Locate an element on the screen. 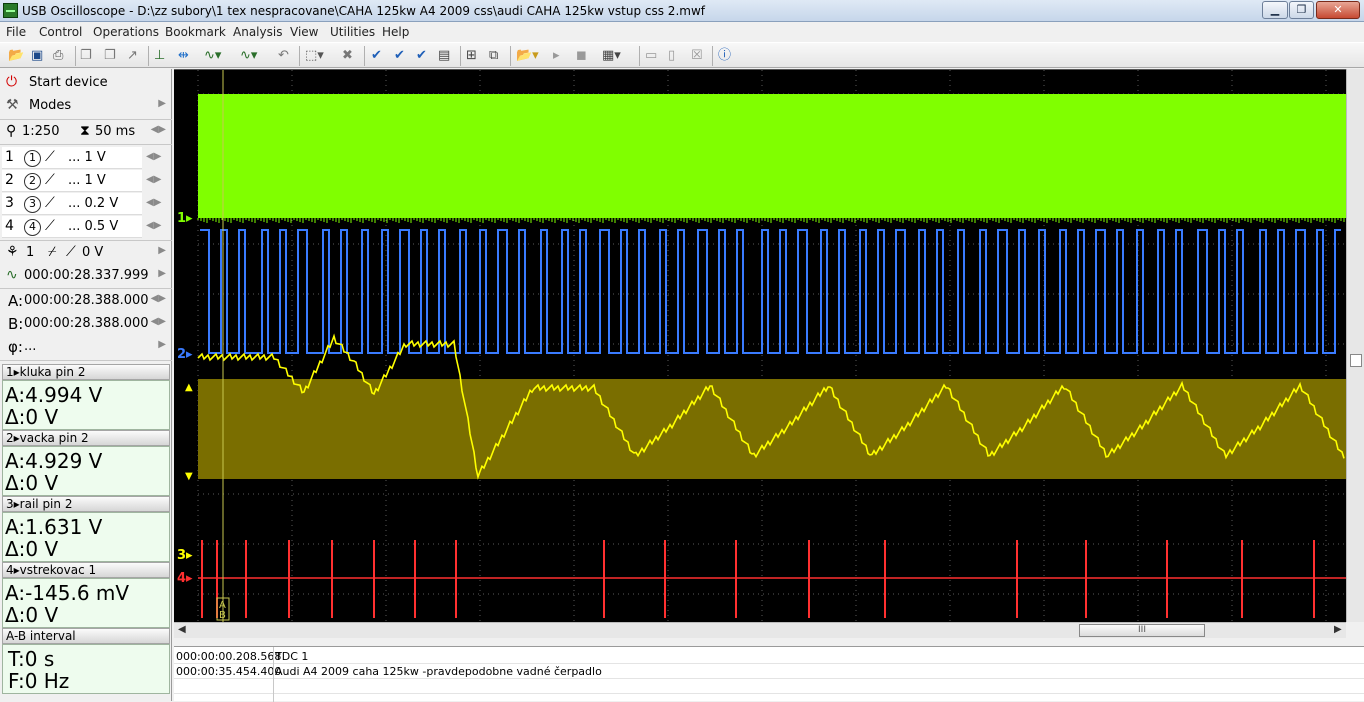 The width and height of the screenshot is (1364, 702). save-icon: ▣ is located at coordinates (37, 56).